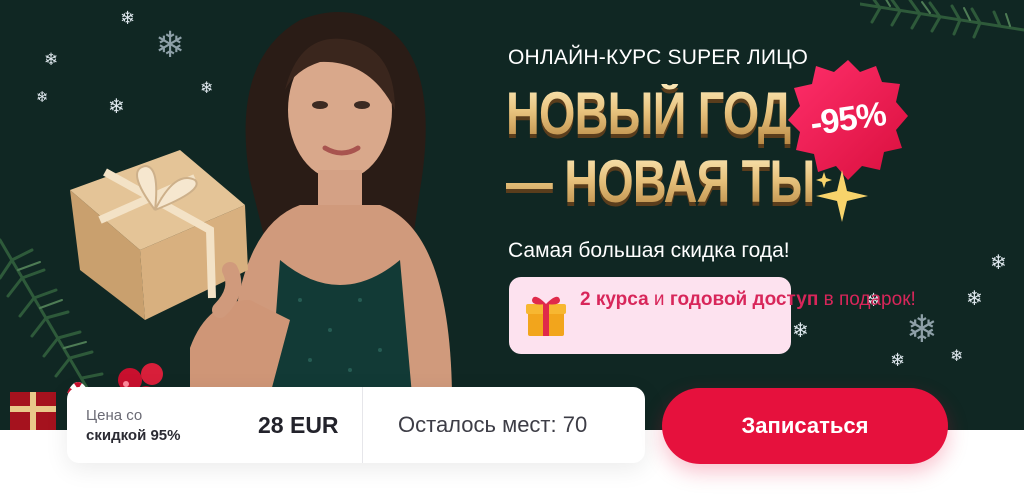 Image resolution: width=1024 pixels, height=504 pixels. I want to click on headline-line-1: НОВЫЙ ГОД, so click(648, 113).